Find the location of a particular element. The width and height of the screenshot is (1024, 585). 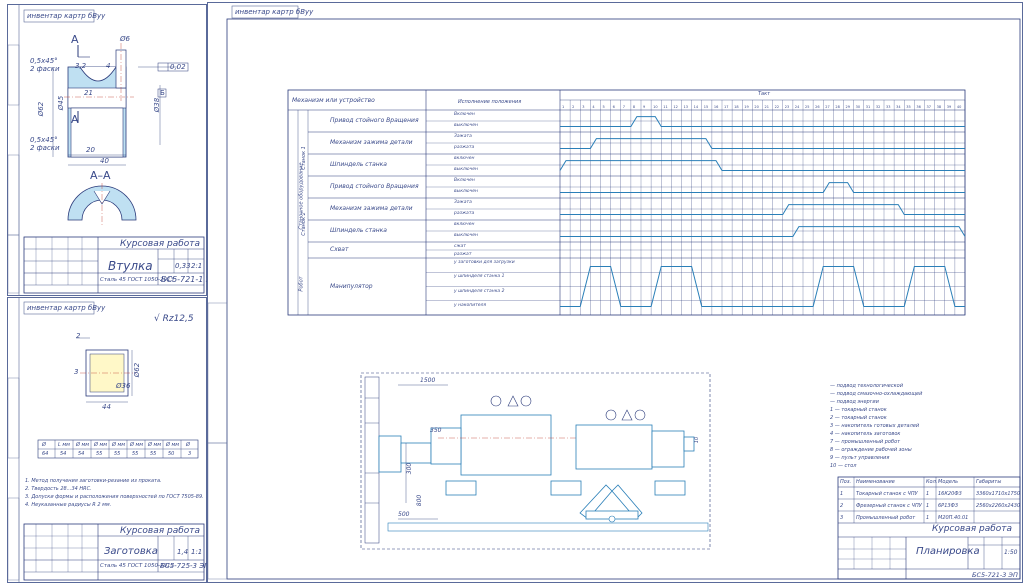

spec-header-cell: Кол. is located at coordinates (932, 482).